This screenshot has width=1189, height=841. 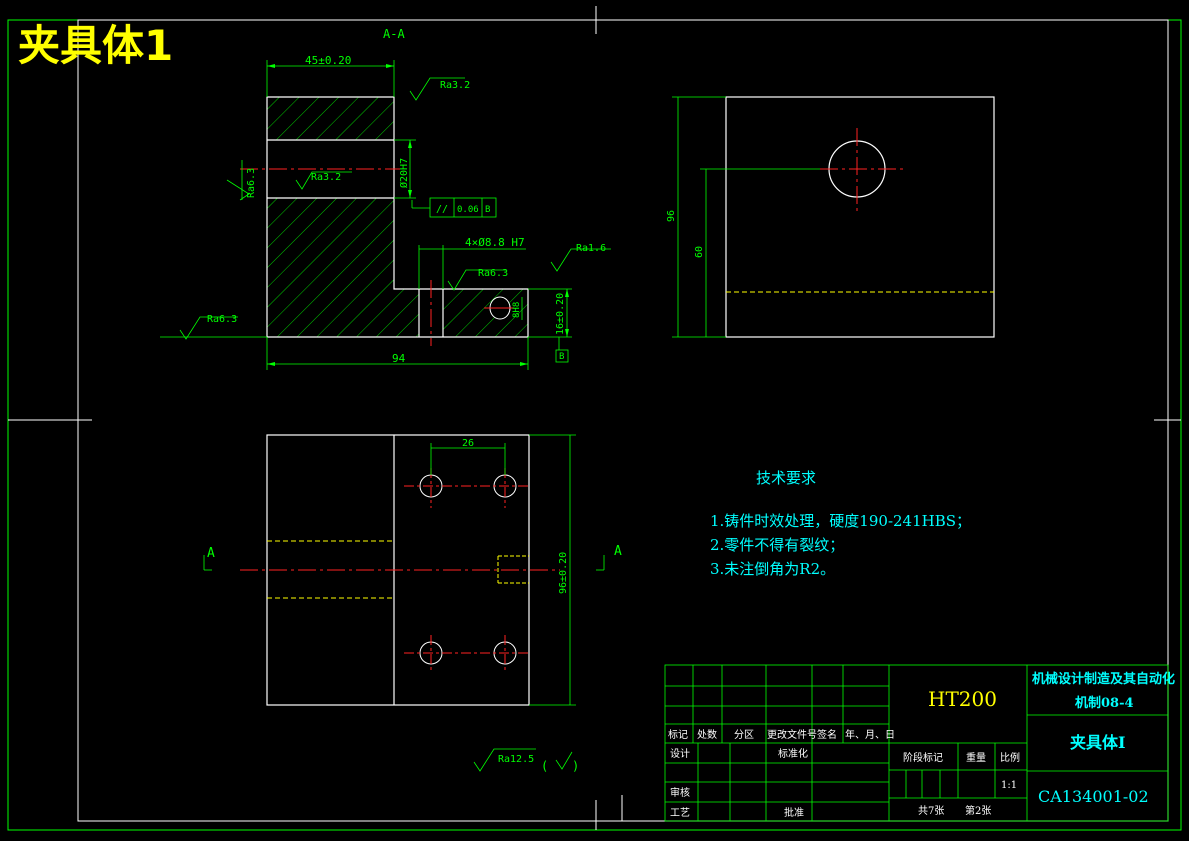 What do you see at coordinates (840, 521) in the screenshot?
I see `tech-item-1: 1.铸件时效处理，硬度190-241HBS；` at bounding box center [840, 521].